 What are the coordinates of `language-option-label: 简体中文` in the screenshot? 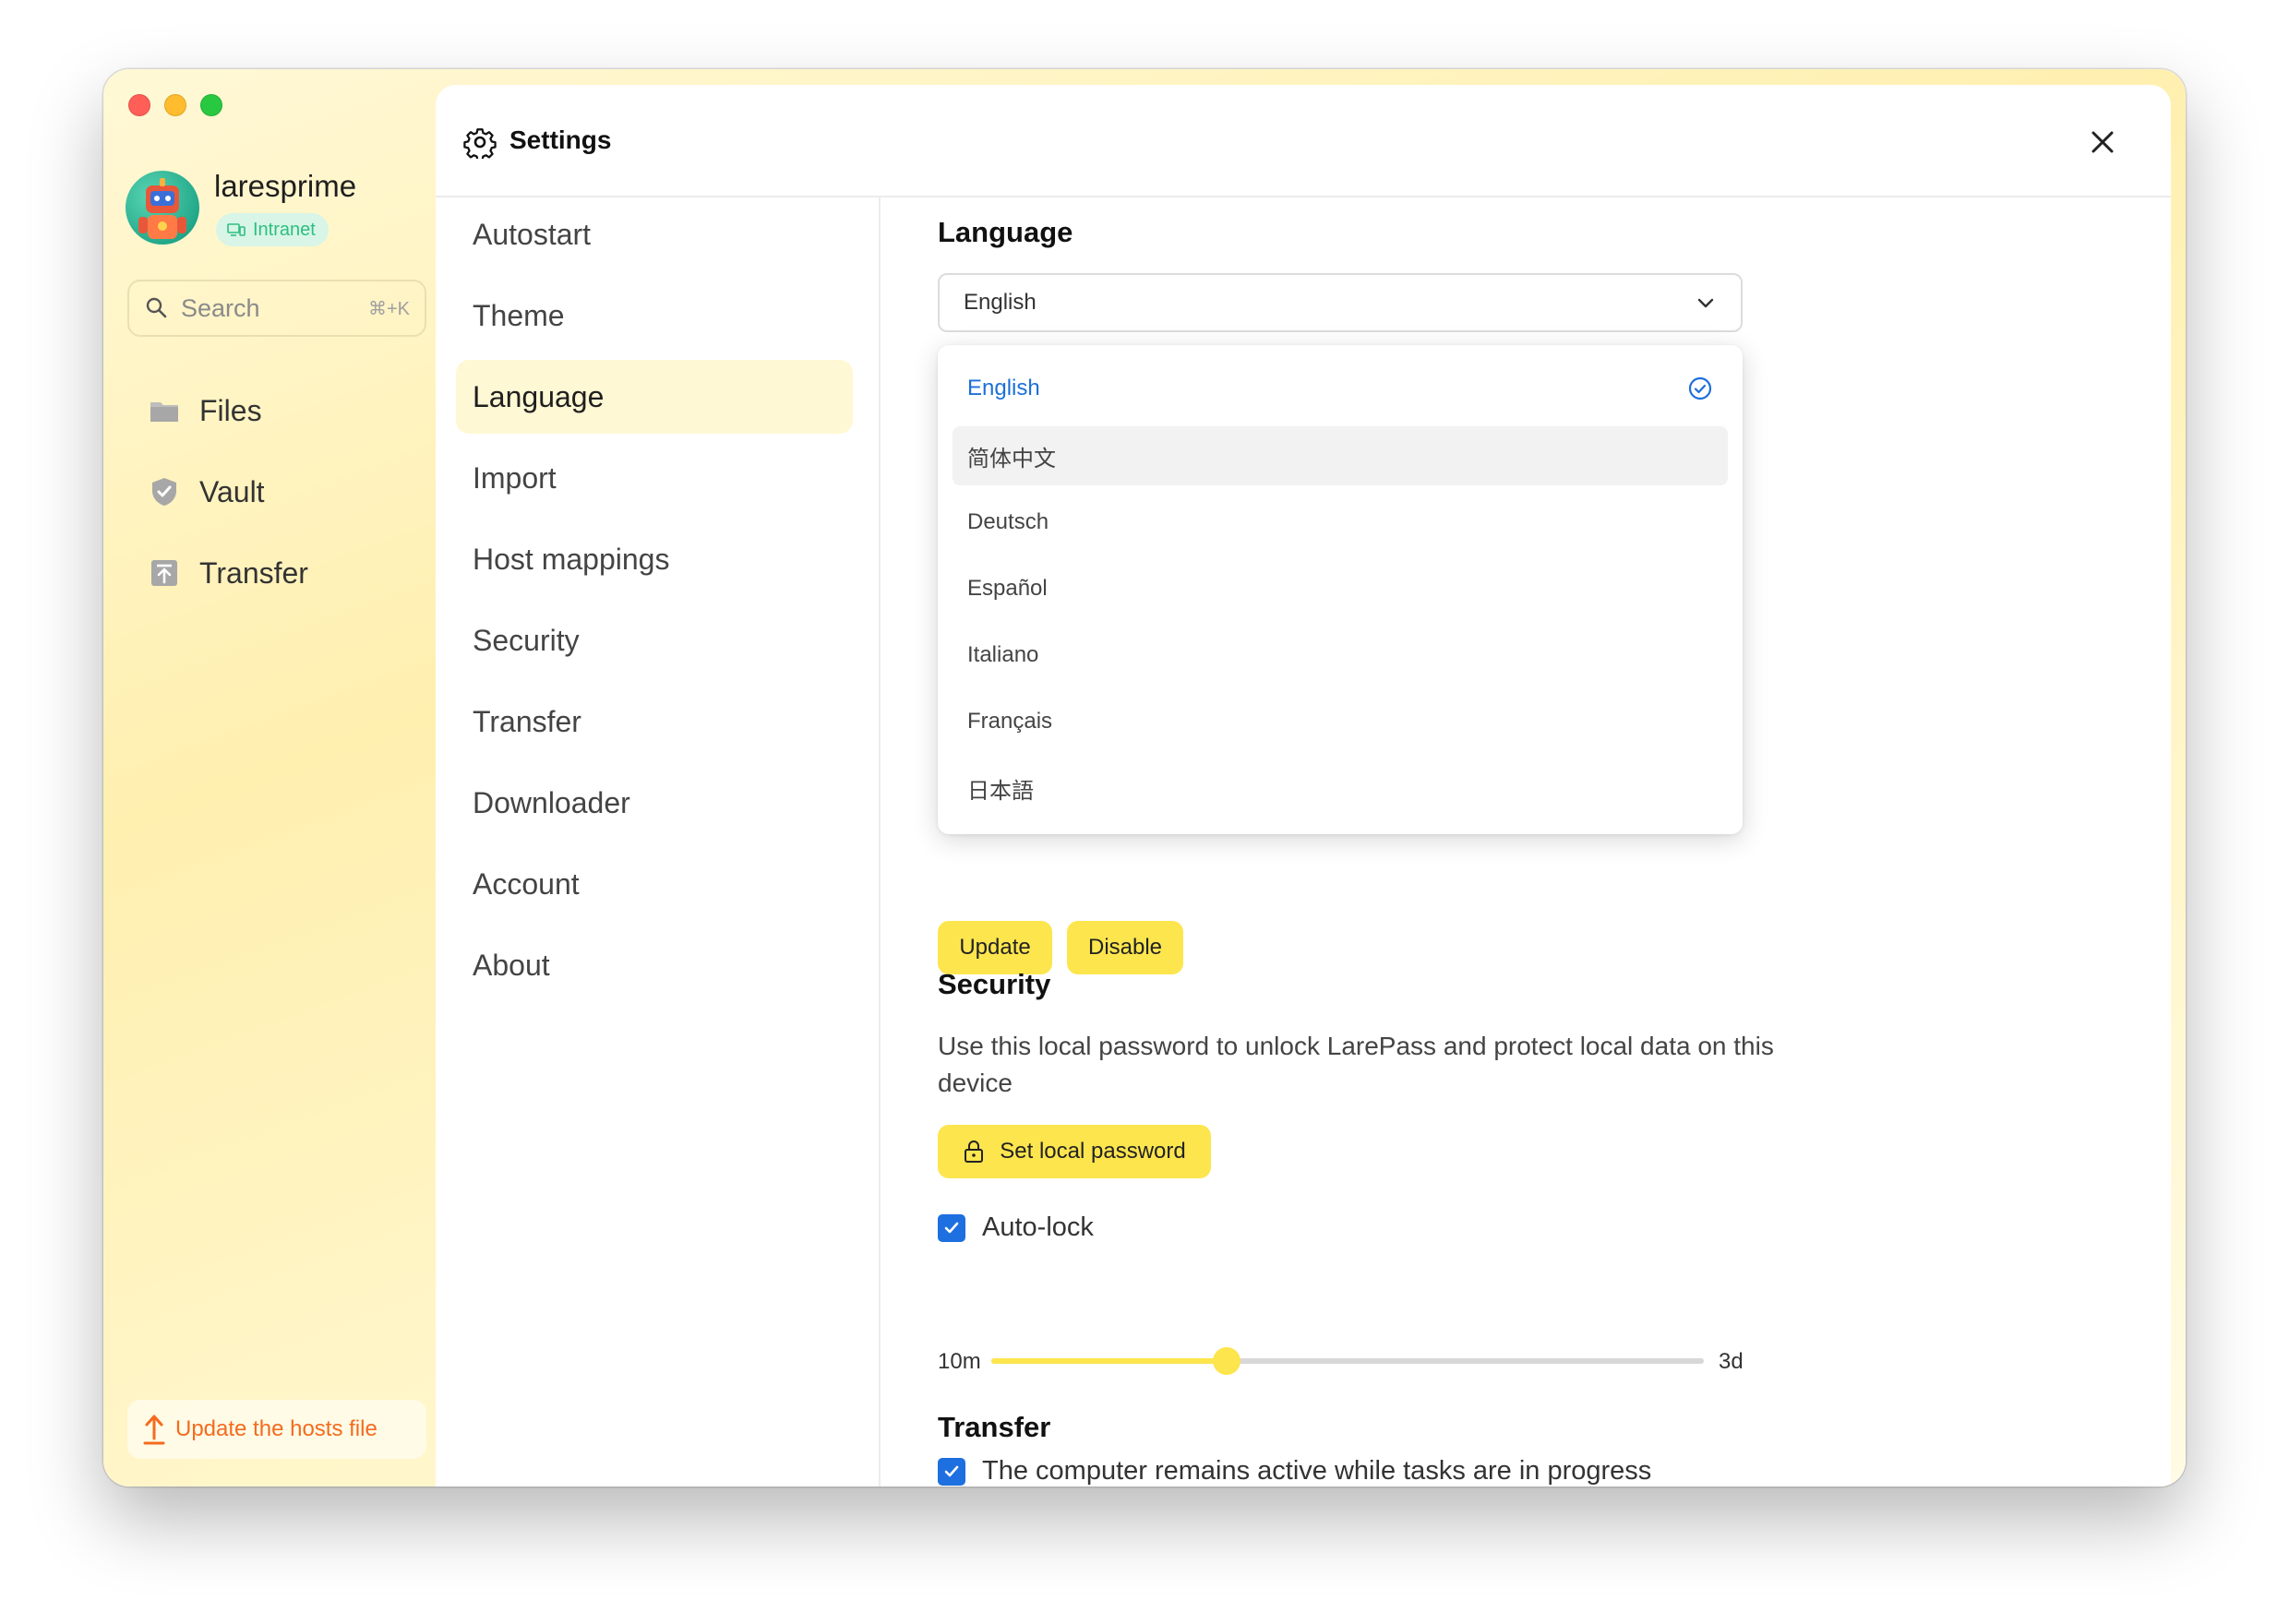 It's located at (1011, 459).